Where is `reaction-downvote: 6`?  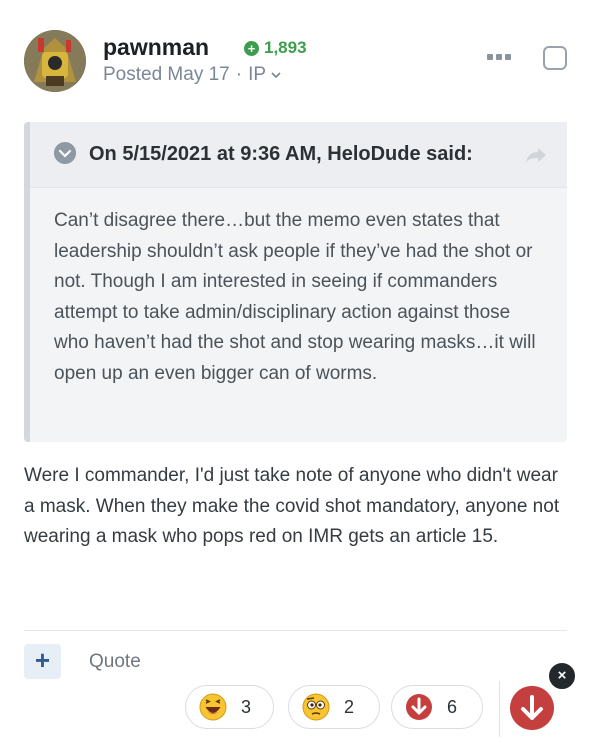 reaction-downvote: 6 is located at coordinates (437, 707).